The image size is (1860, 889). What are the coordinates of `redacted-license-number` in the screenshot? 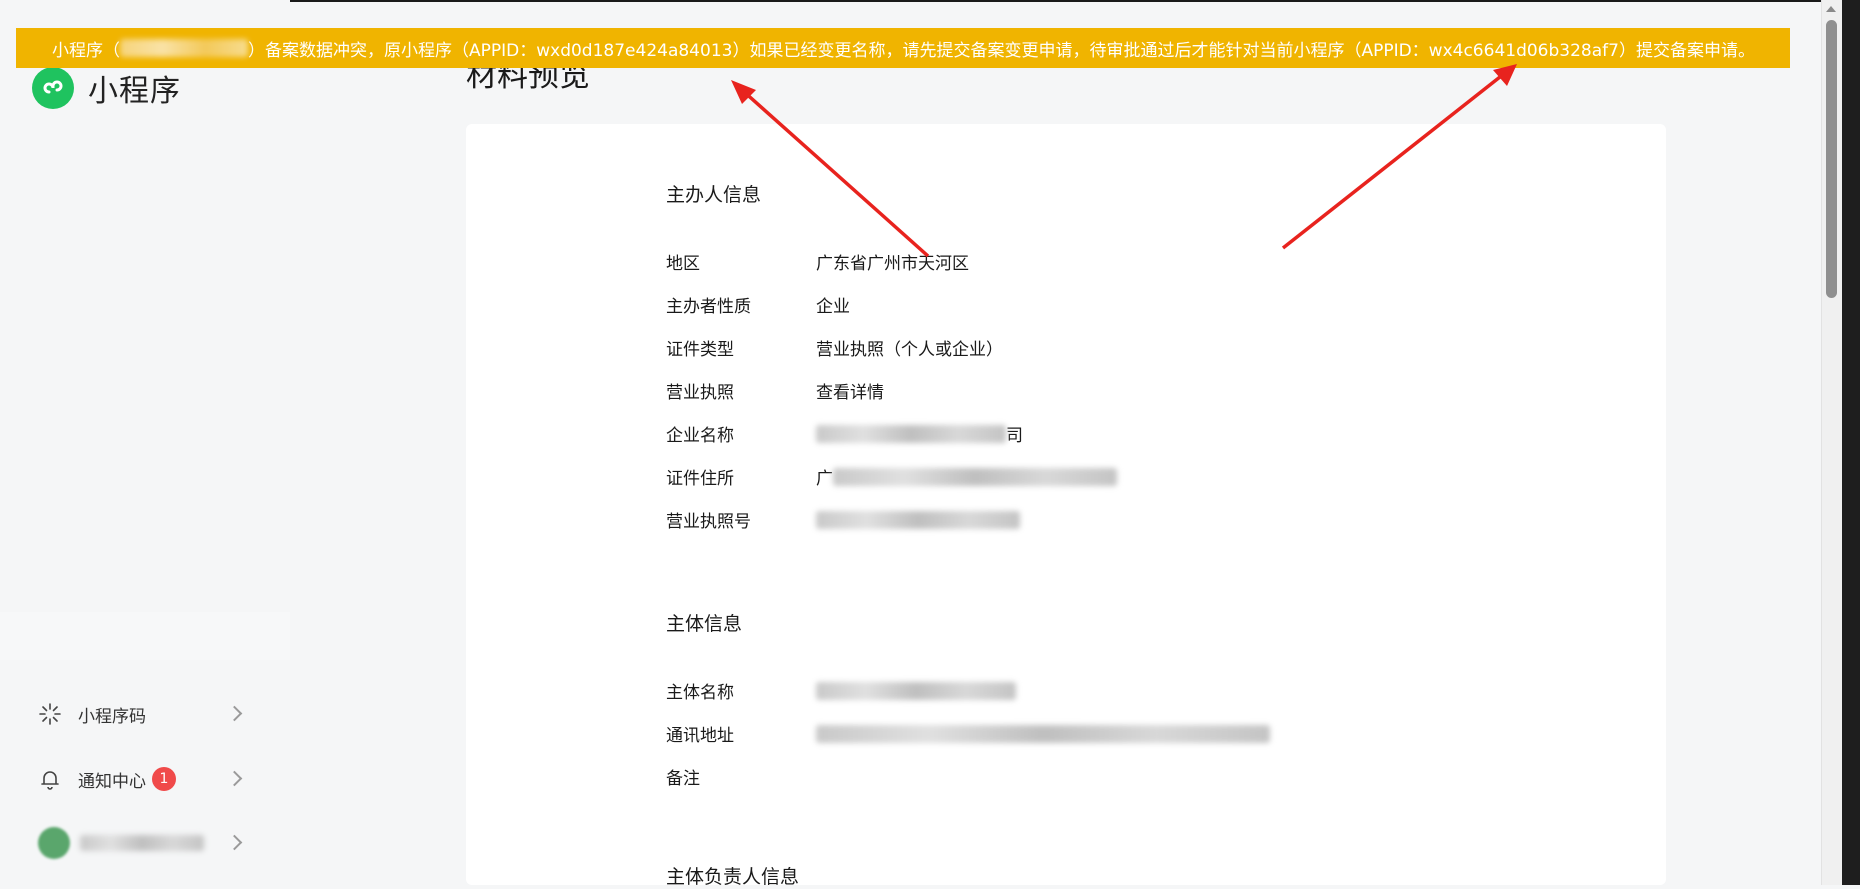 It's located at (918, 519).